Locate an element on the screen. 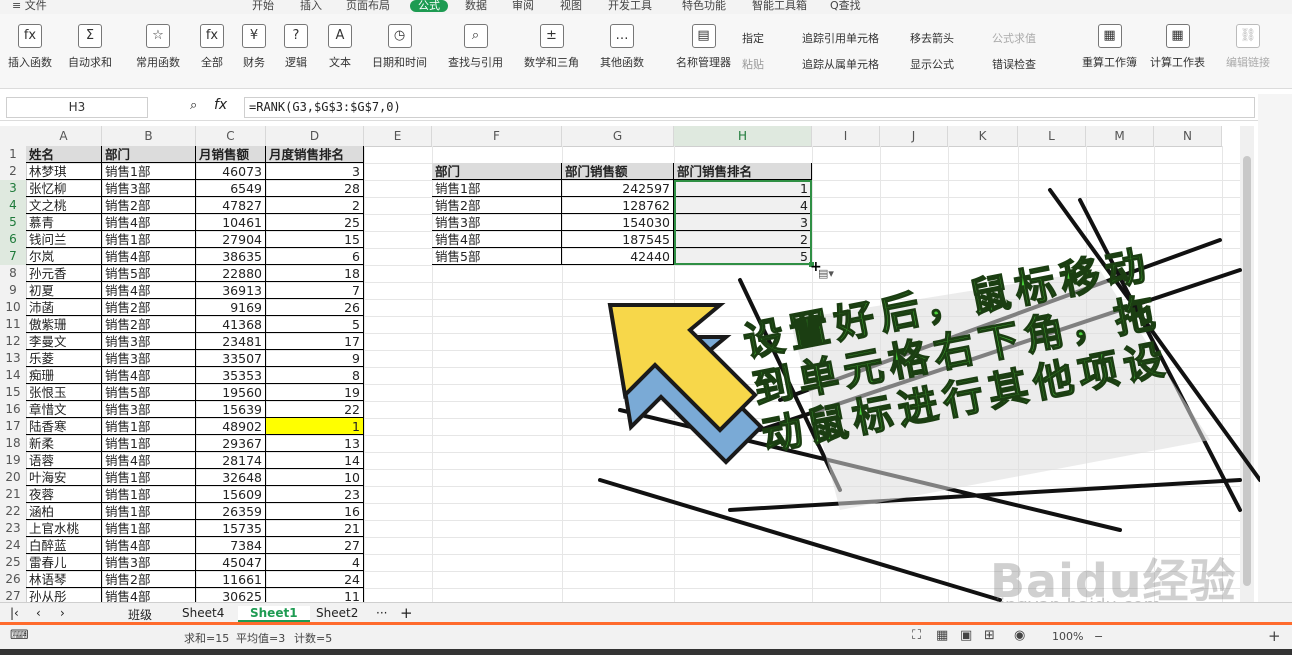 Image resolution: width=1292 pixels, height=655 pixels. table-cell: 李曼文 is located at coordinates (64, 341).